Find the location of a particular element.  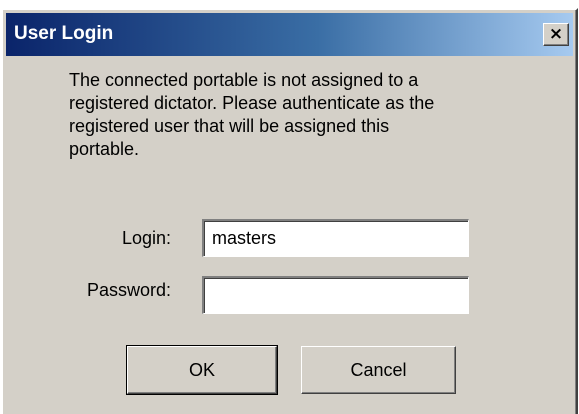

password-label: Password: is located at coordinates (128, 290).